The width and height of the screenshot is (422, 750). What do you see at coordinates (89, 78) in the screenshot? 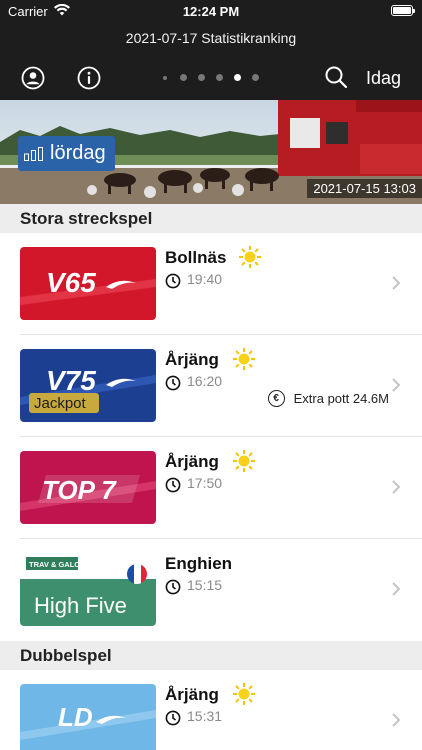
I see `info-icon` at bounding box center [89, 78].